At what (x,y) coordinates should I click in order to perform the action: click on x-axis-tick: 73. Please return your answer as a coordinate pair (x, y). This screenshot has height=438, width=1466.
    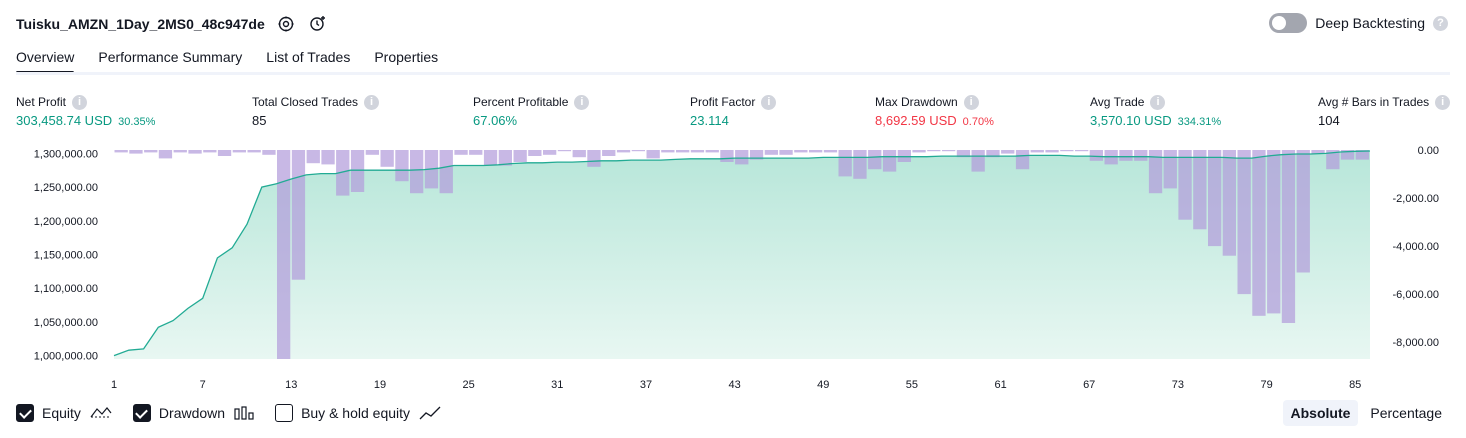
    Looking at the image, I should click on (1178, 385).